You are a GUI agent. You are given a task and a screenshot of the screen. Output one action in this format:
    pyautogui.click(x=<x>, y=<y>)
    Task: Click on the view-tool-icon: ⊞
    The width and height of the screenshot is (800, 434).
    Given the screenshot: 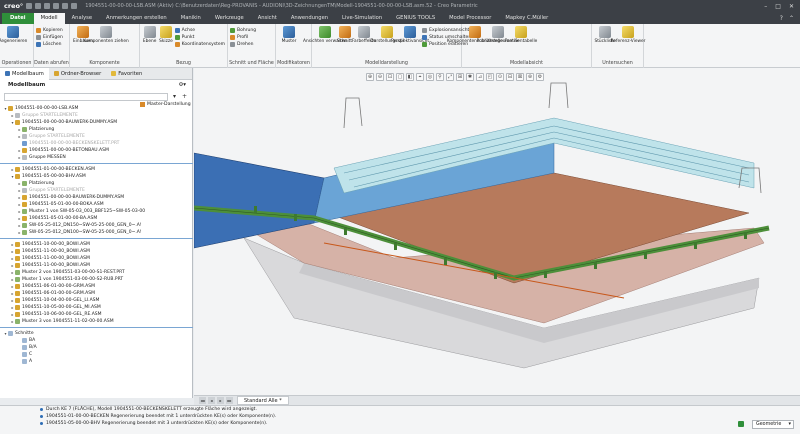 What is the action you would take?
    pyautogui.click(x=460, y=77)
    